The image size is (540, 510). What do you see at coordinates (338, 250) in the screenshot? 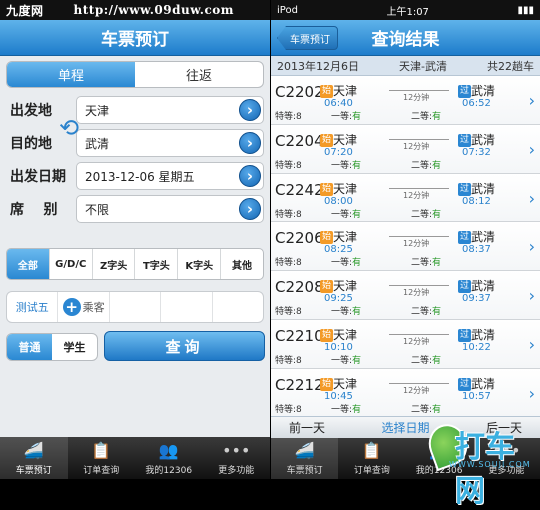
I see `depart-time: 08:25` at bounding box center [338, 250].